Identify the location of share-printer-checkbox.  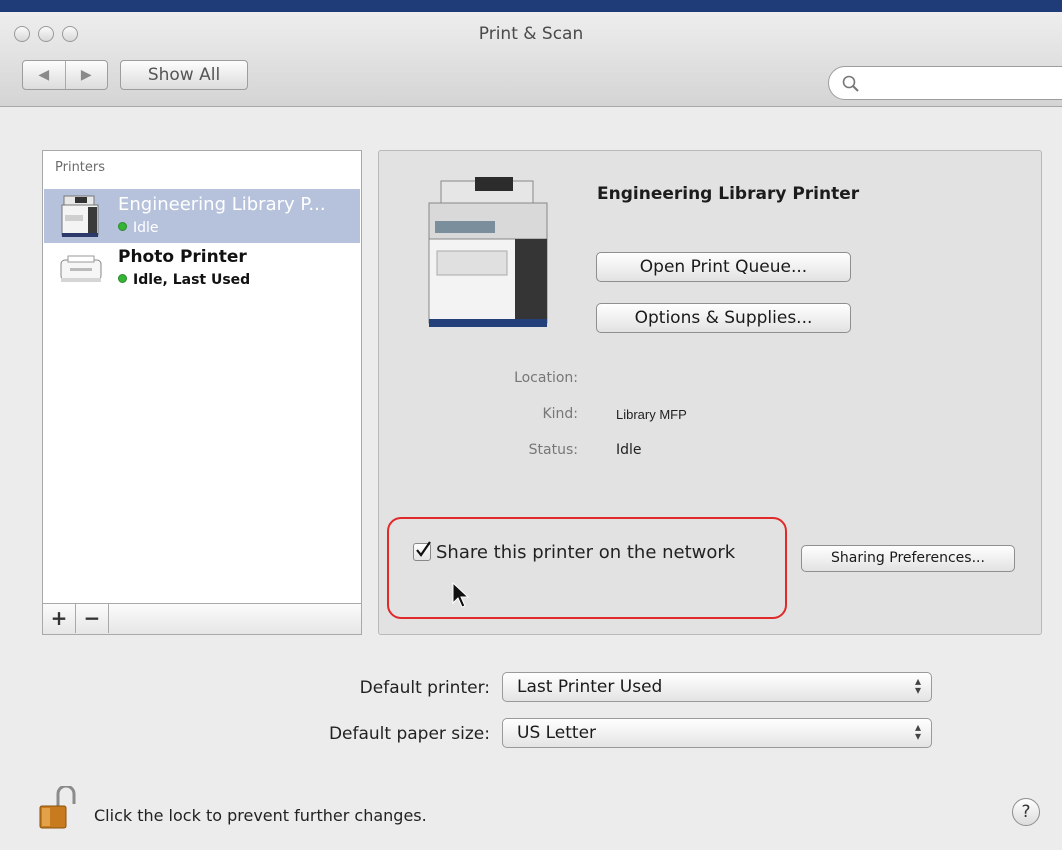
(422, 551).